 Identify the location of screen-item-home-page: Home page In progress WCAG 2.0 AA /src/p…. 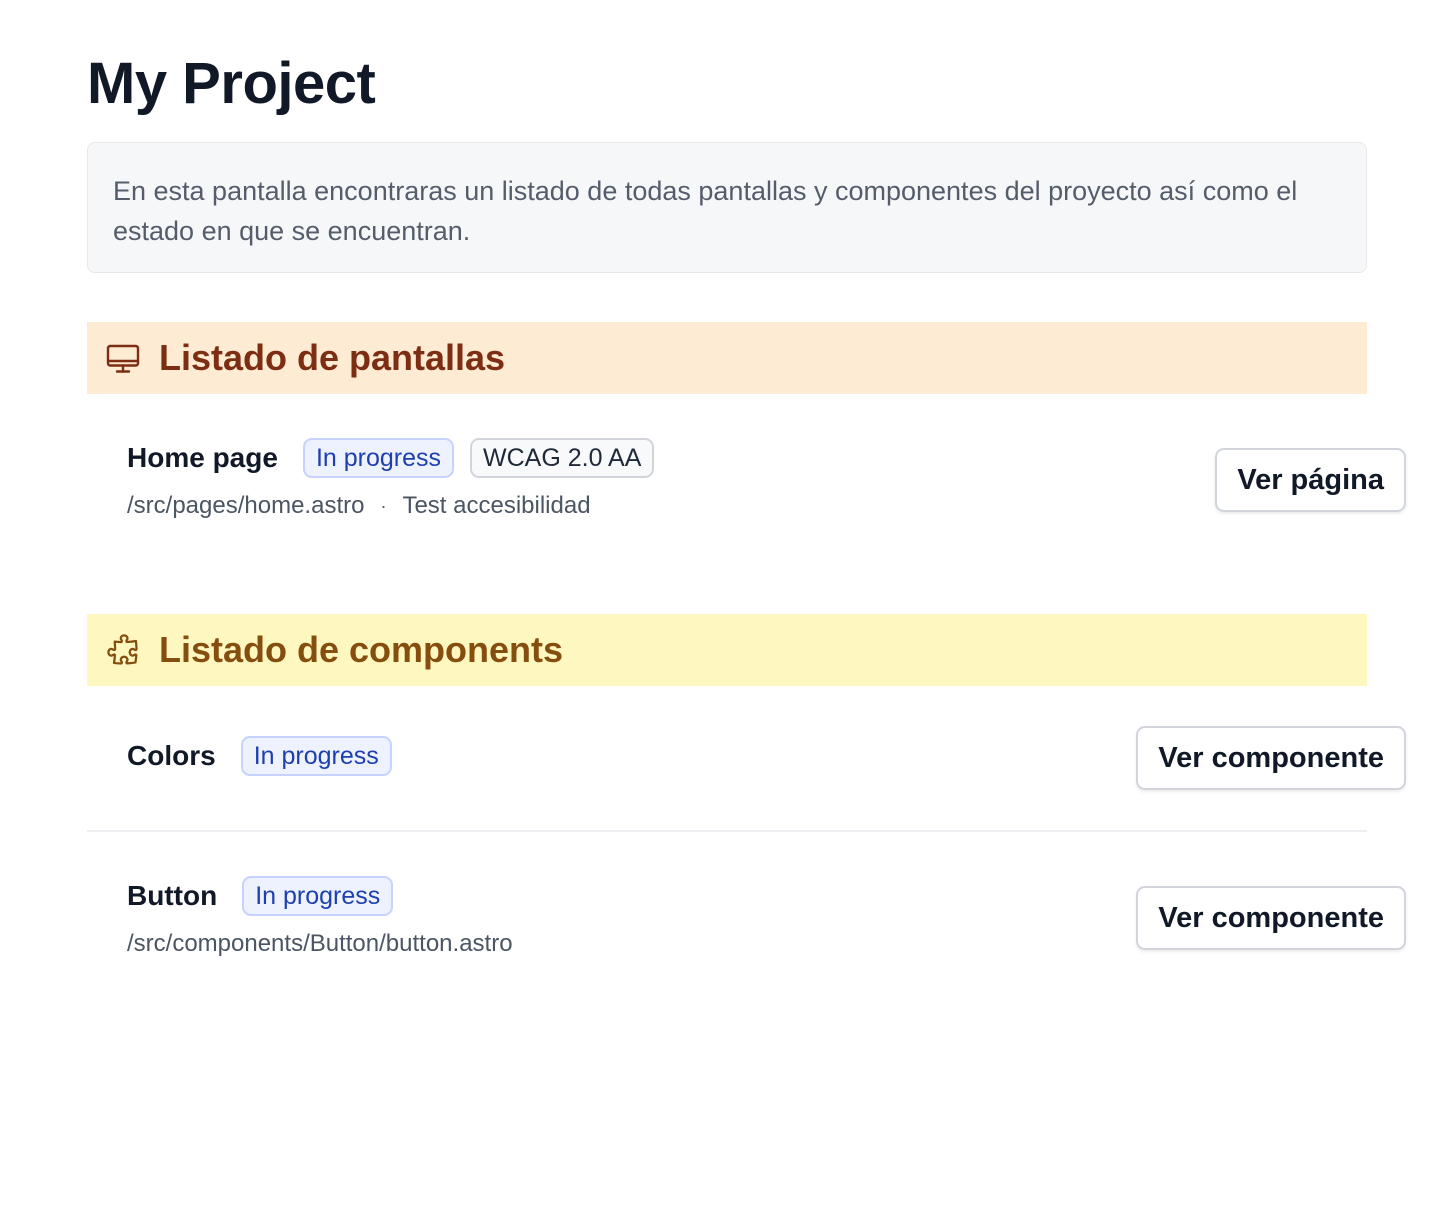
(727, 479).